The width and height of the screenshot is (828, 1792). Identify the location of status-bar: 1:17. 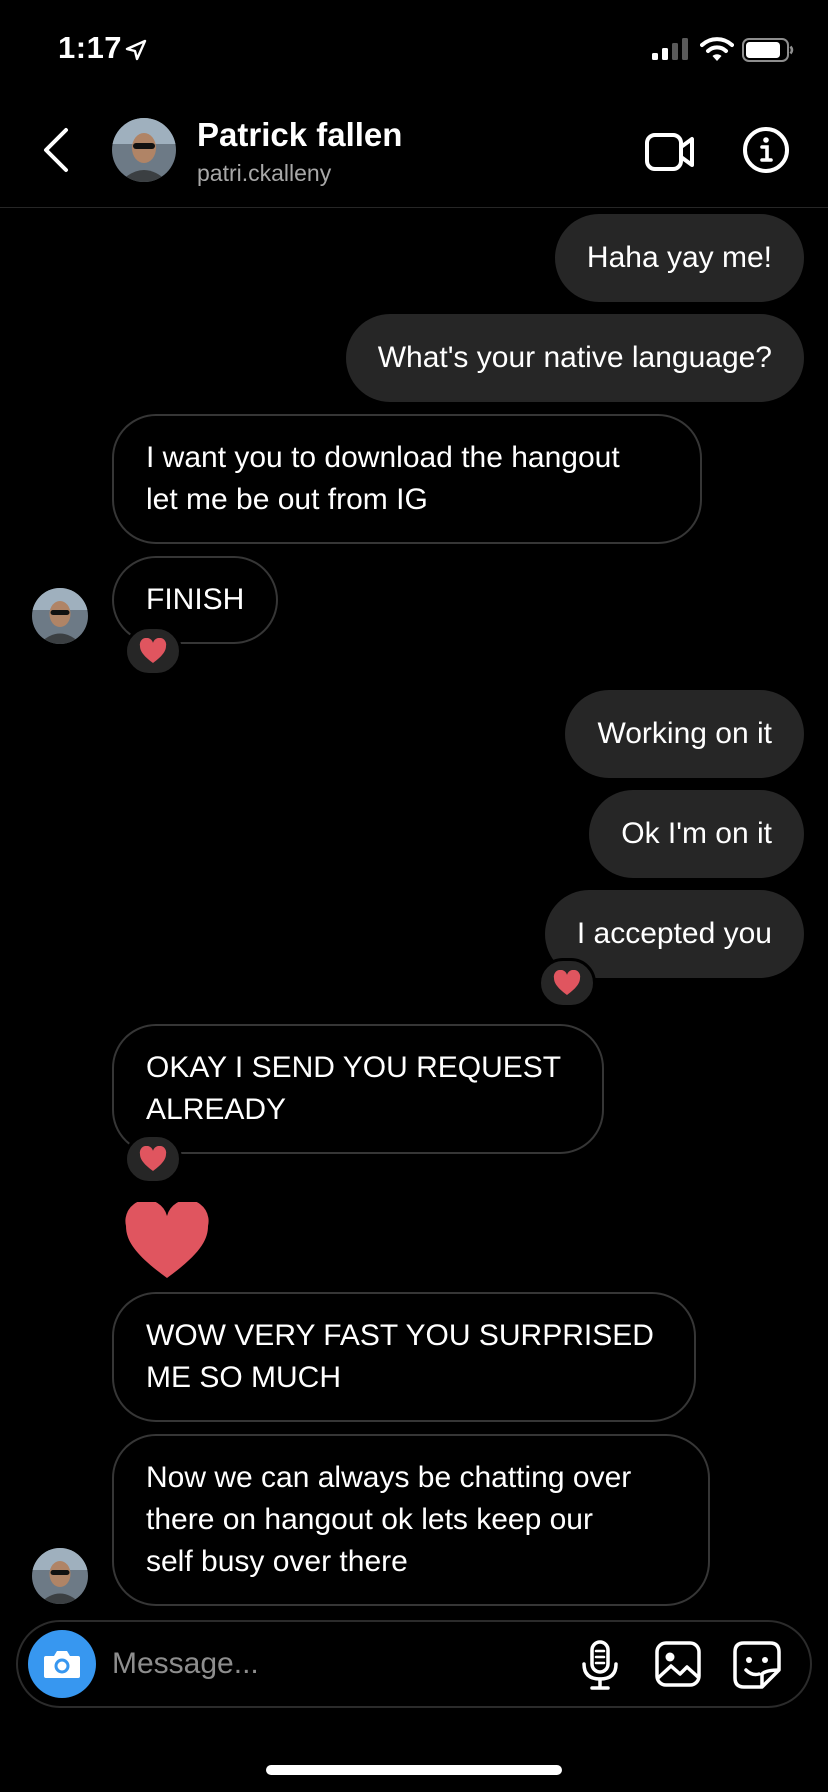
(414, 50).